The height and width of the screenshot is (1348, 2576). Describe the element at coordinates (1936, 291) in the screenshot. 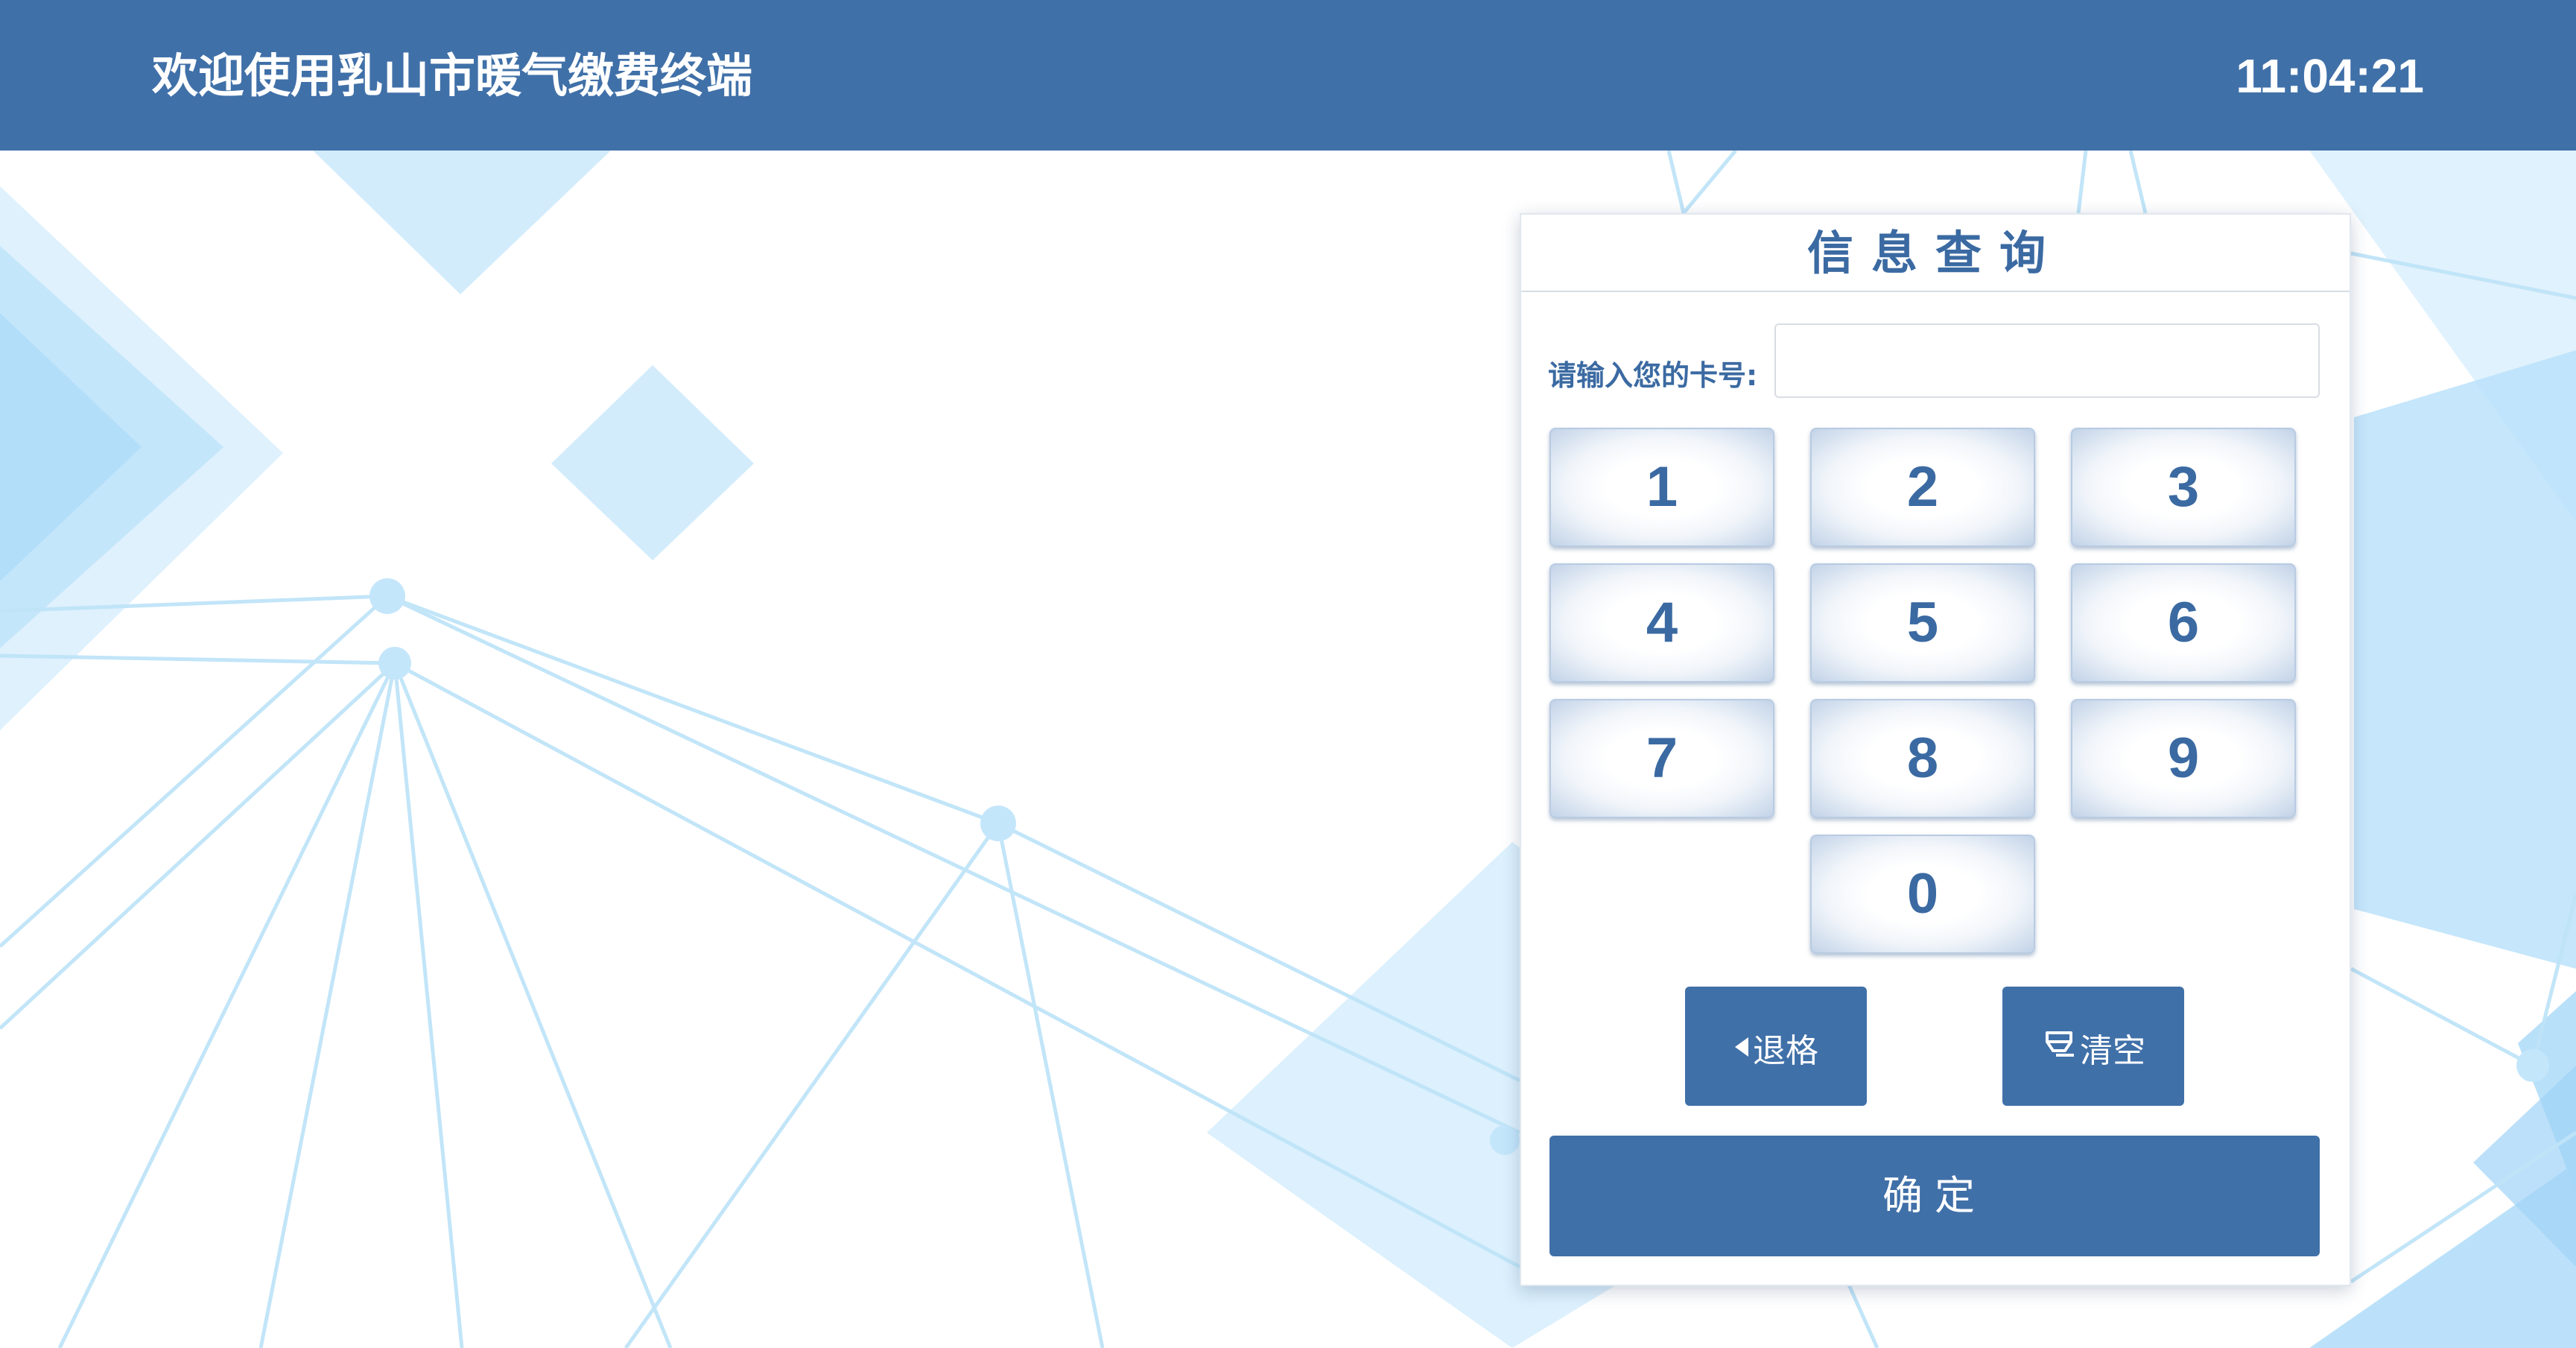

I see `panel-divider` at that location.